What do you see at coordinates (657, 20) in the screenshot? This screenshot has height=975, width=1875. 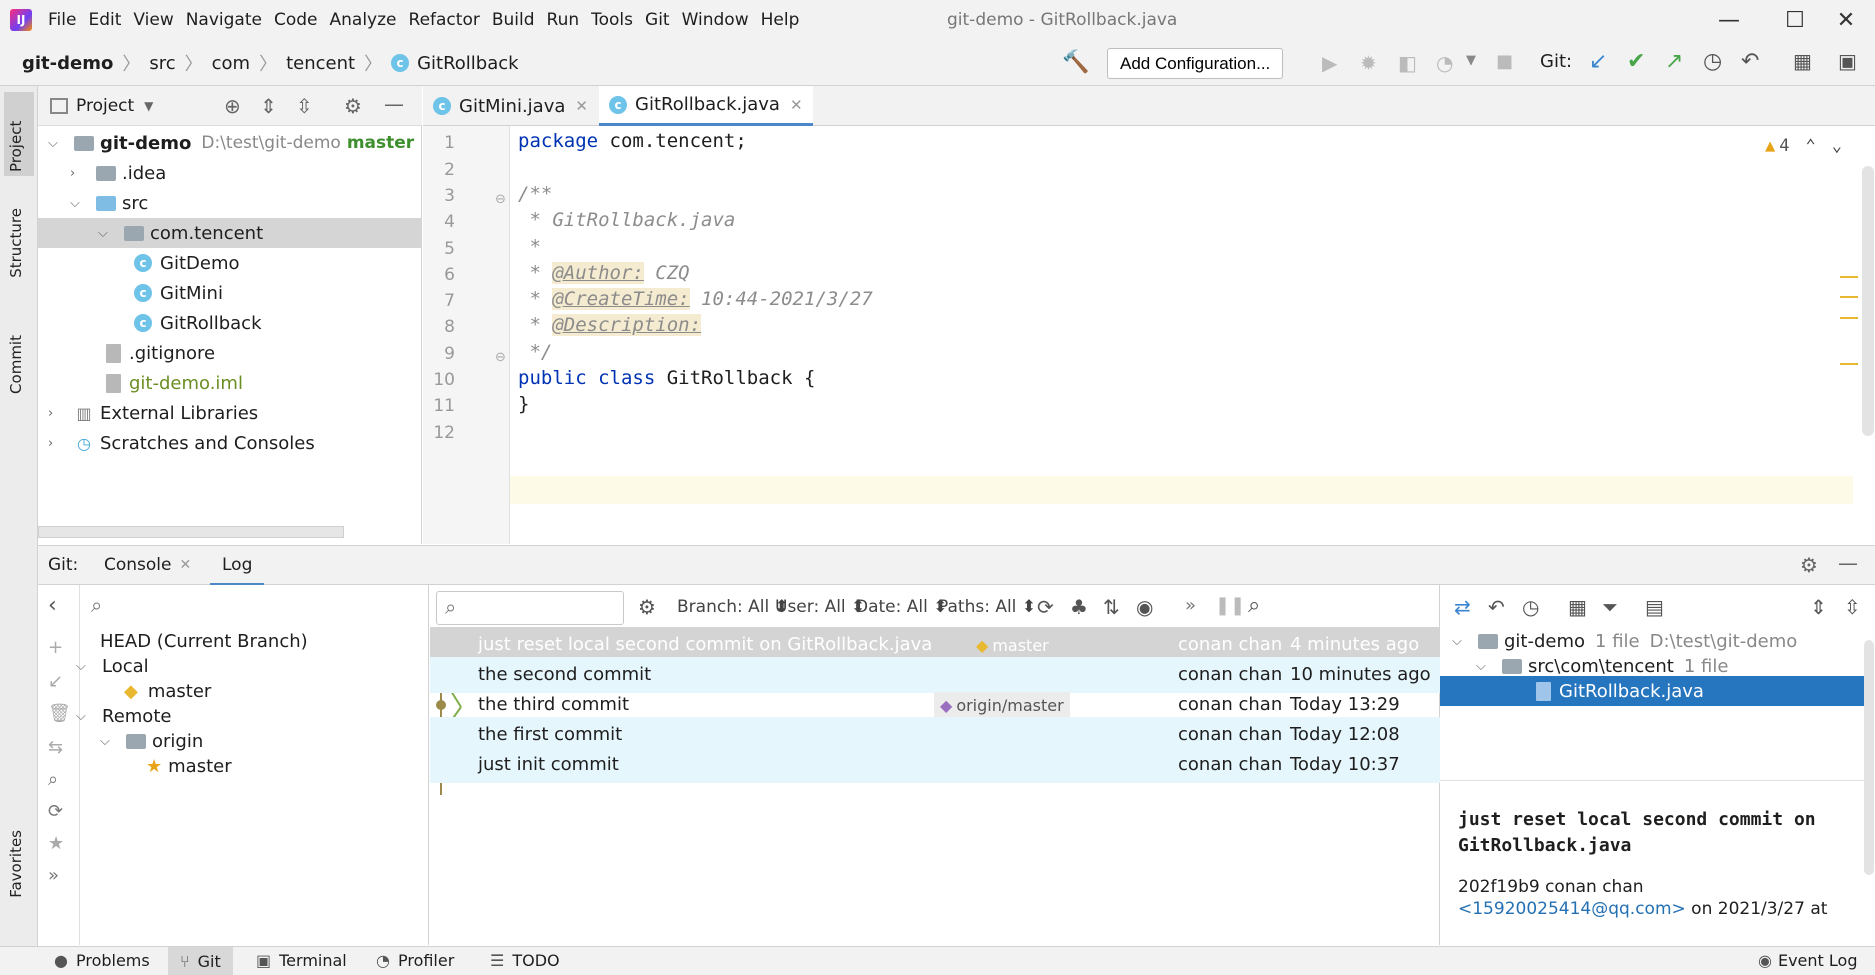 I see `menu-git: Git` at bounding box center [657, 20].